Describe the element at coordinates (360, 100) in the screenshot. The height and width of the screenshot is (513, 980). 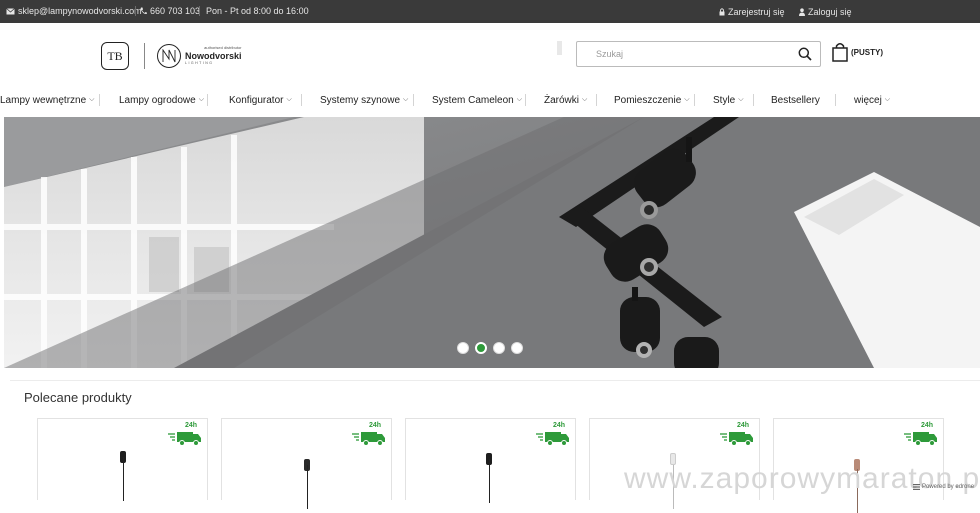
I see `nav-label: Systemy szynowe` at that location.